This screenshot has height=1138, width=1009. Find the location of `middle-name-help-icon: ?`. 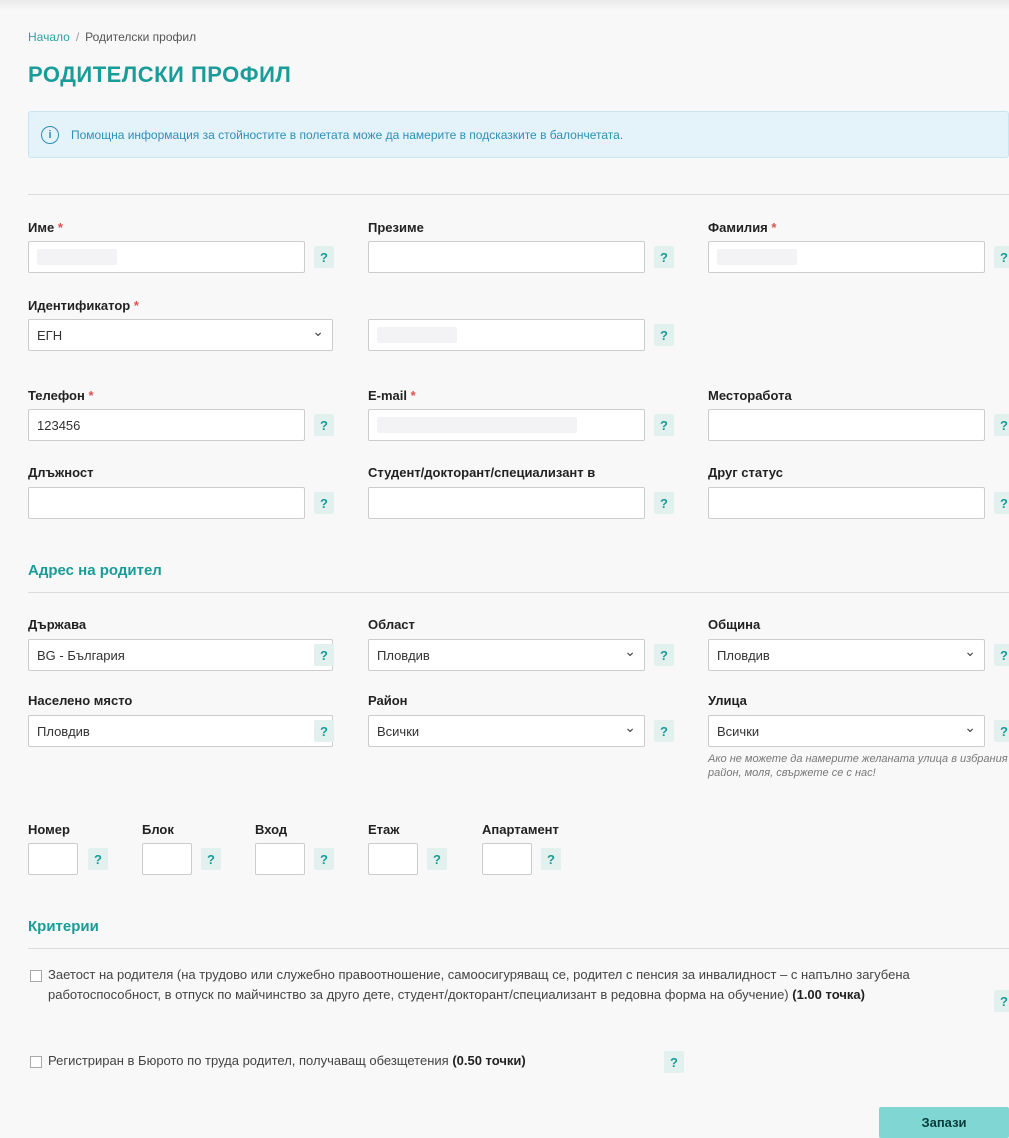

middle-name-help-icon: ? is located at coordinates (664, 257).